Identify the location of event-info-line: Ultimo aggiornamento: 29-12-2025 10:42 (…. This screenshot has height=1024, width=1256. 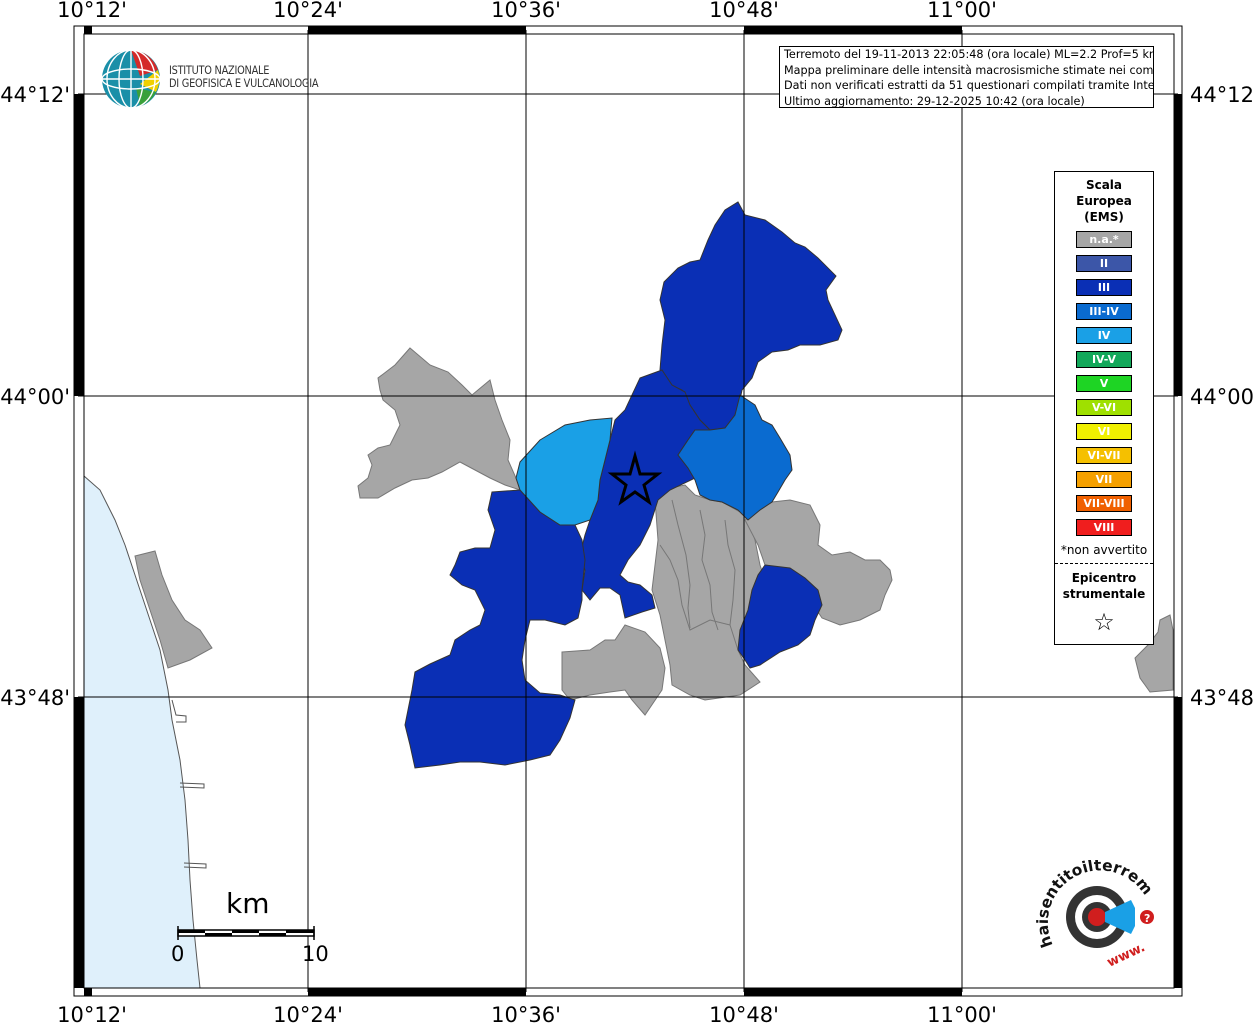
(934, 101).